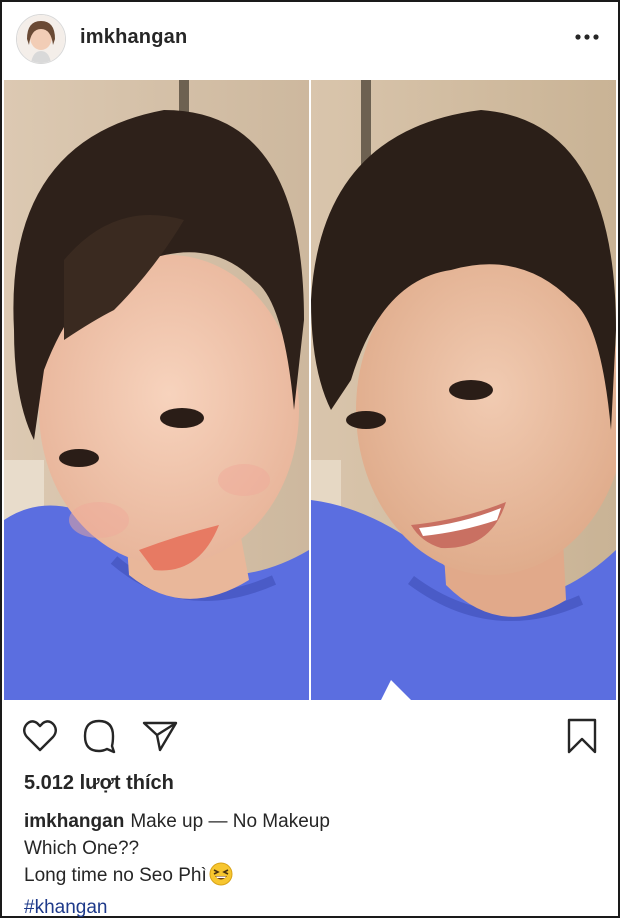  I want to click on profile-avatar, so click(41, 39).